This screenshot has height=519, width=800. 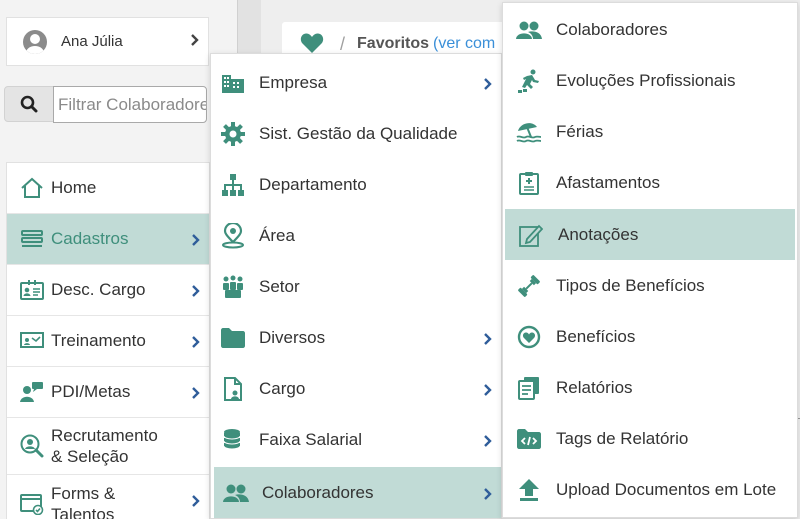 I want to click on submenu2-item-beneficios: Benefícios, so click(x=650, y=336).